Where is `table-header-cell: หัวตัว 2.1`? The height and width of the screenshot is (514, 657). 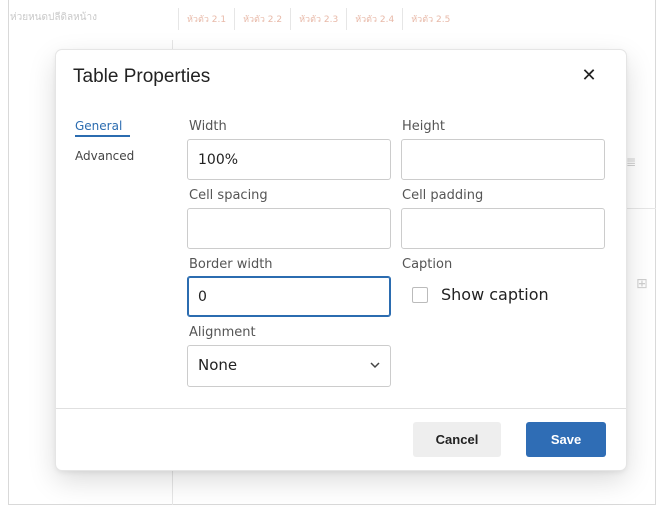 table-header-cell: หัวตัว 2.1 is located at coordinates (206, 19).